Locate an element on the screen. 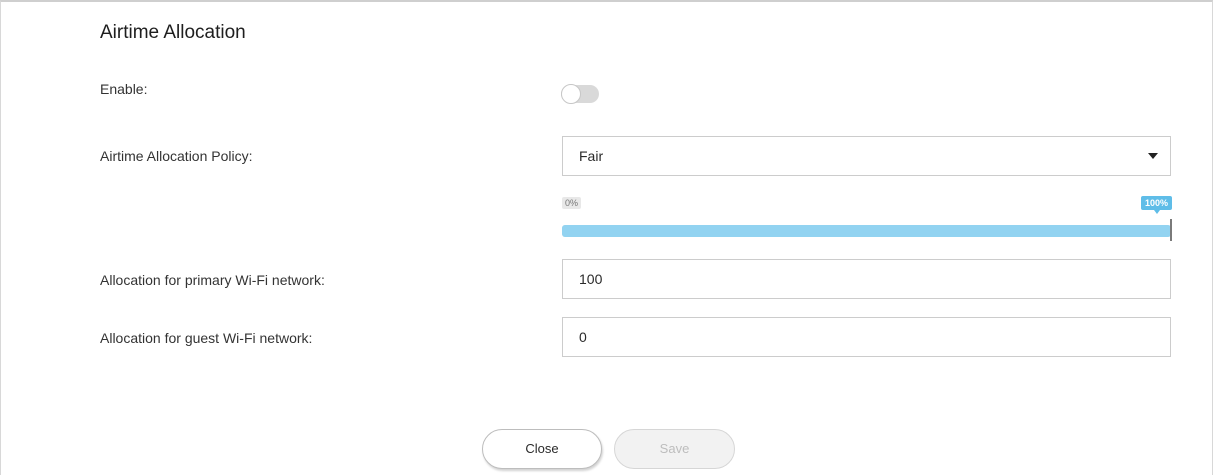  slider-fill is located at coordinates (866, 231).